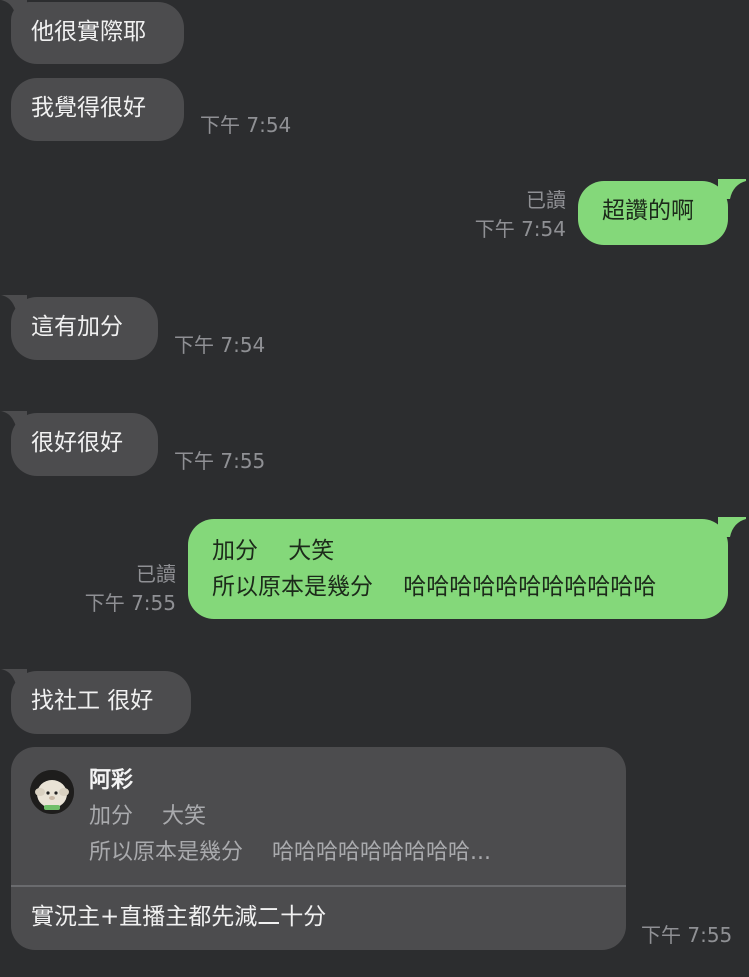  What do you see at coordinates (77, 443) in the screenshot?
I see `message-text: 很好很好` at bounding box center [77, 443].